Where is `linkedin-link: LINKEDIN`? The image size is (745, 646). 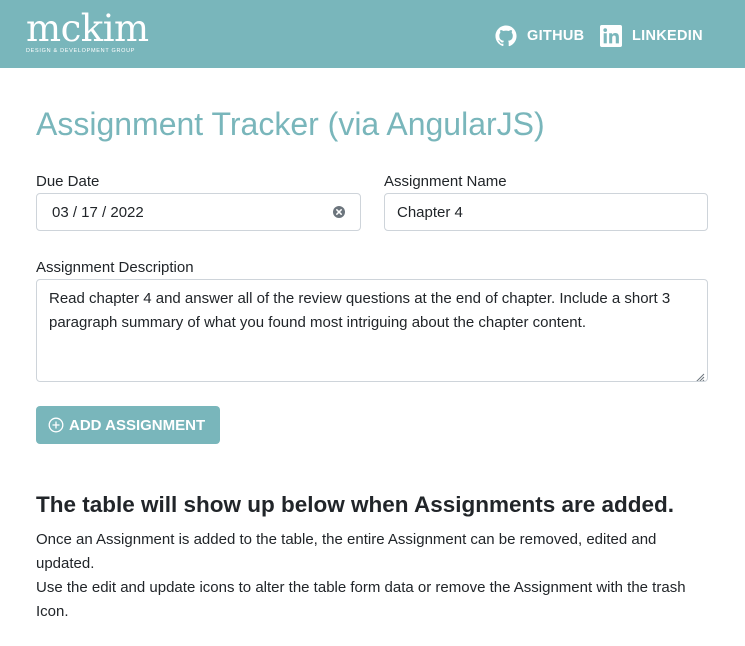 linkedin-link: LINKEDIN is located at coordinates (651, 36).